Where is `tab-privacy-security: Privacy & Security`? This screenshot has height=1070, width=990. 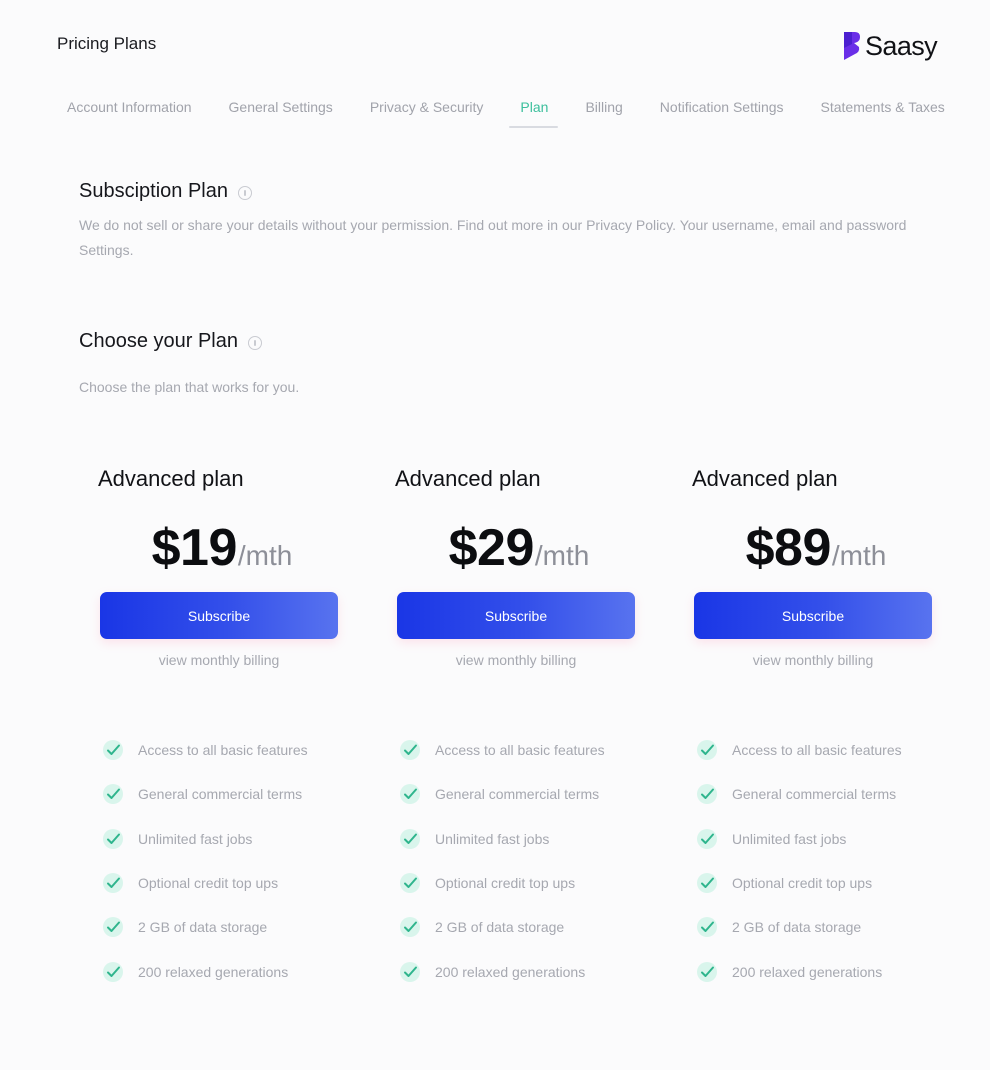
tab-privacy-security: Privacy & Security is located at coordinates (427, 113).